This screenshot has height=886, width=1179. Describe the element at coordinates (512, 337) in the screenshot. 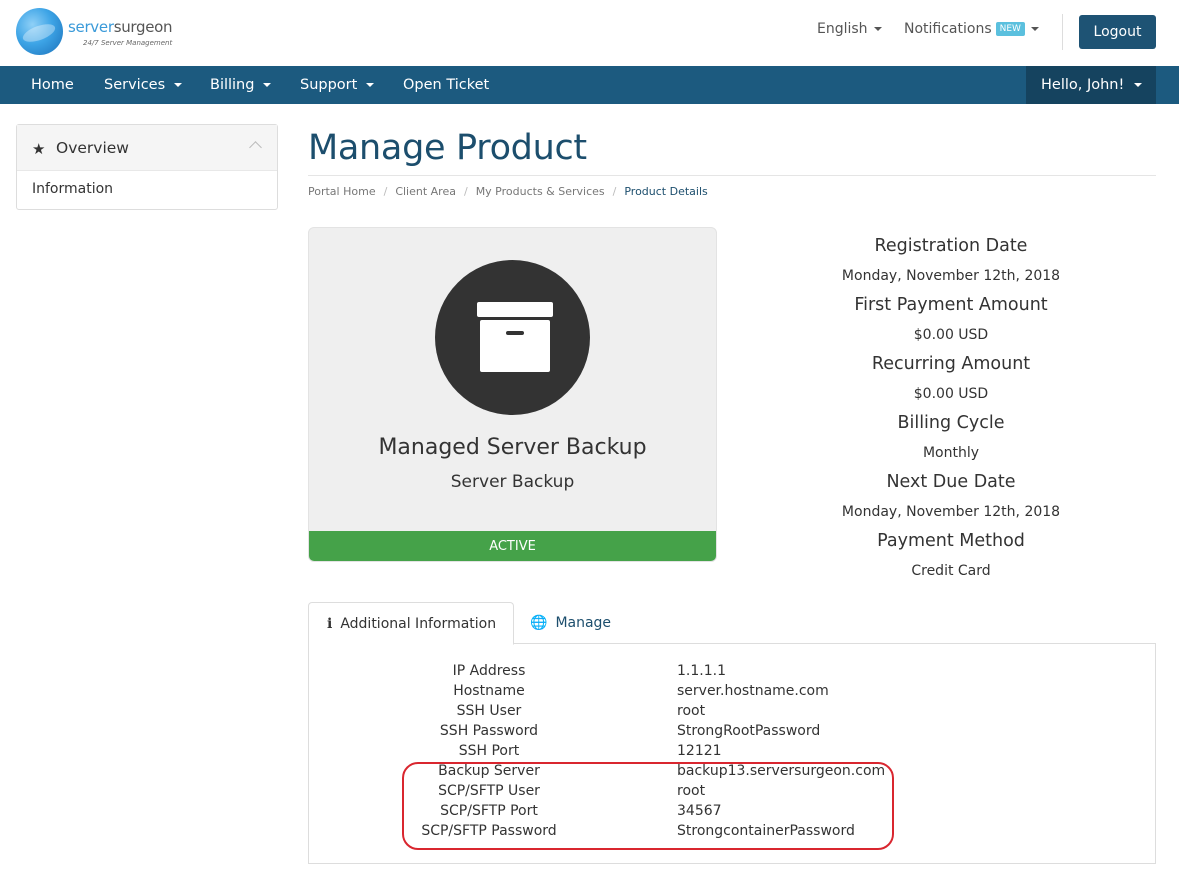

I see `archive-box-icon` at that location.